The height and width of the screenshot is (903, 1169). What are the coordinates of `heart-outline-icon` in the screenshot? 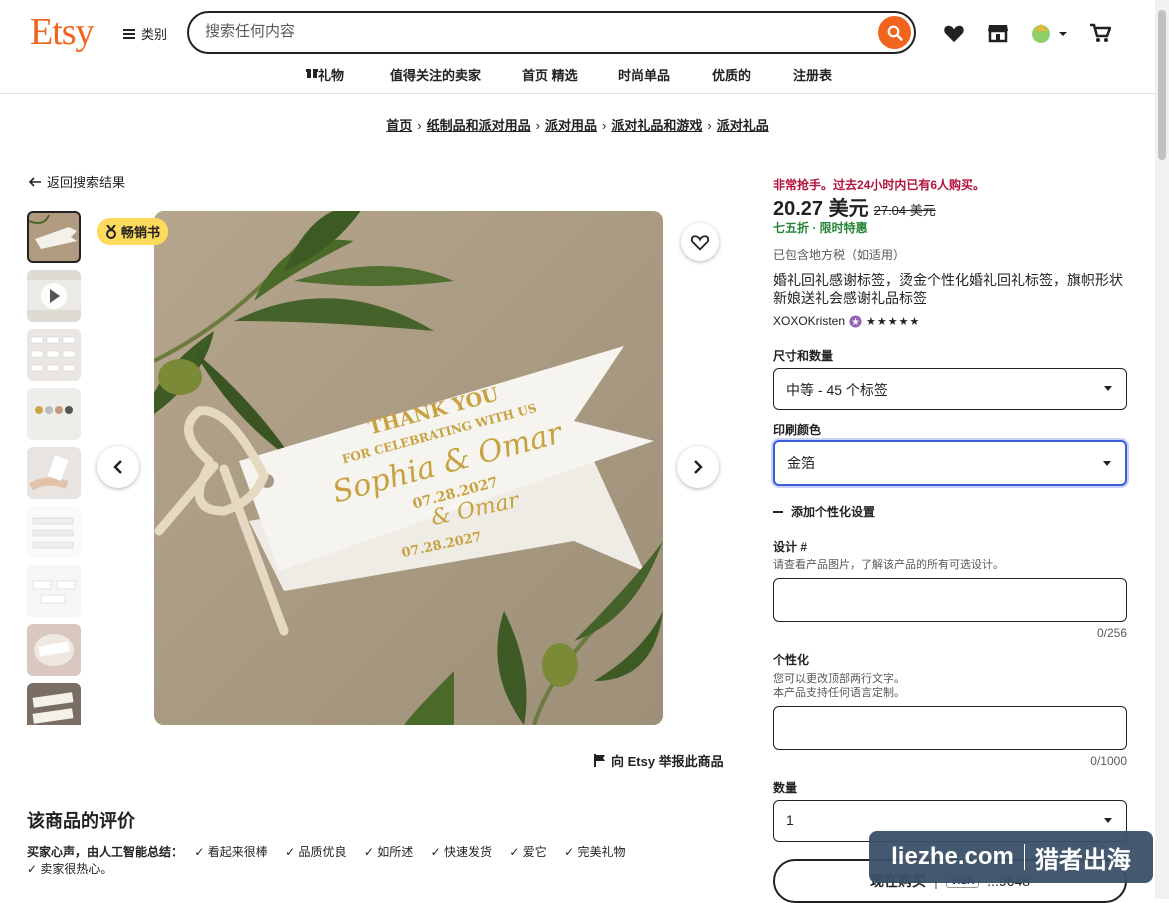 It's located at (700, 243).